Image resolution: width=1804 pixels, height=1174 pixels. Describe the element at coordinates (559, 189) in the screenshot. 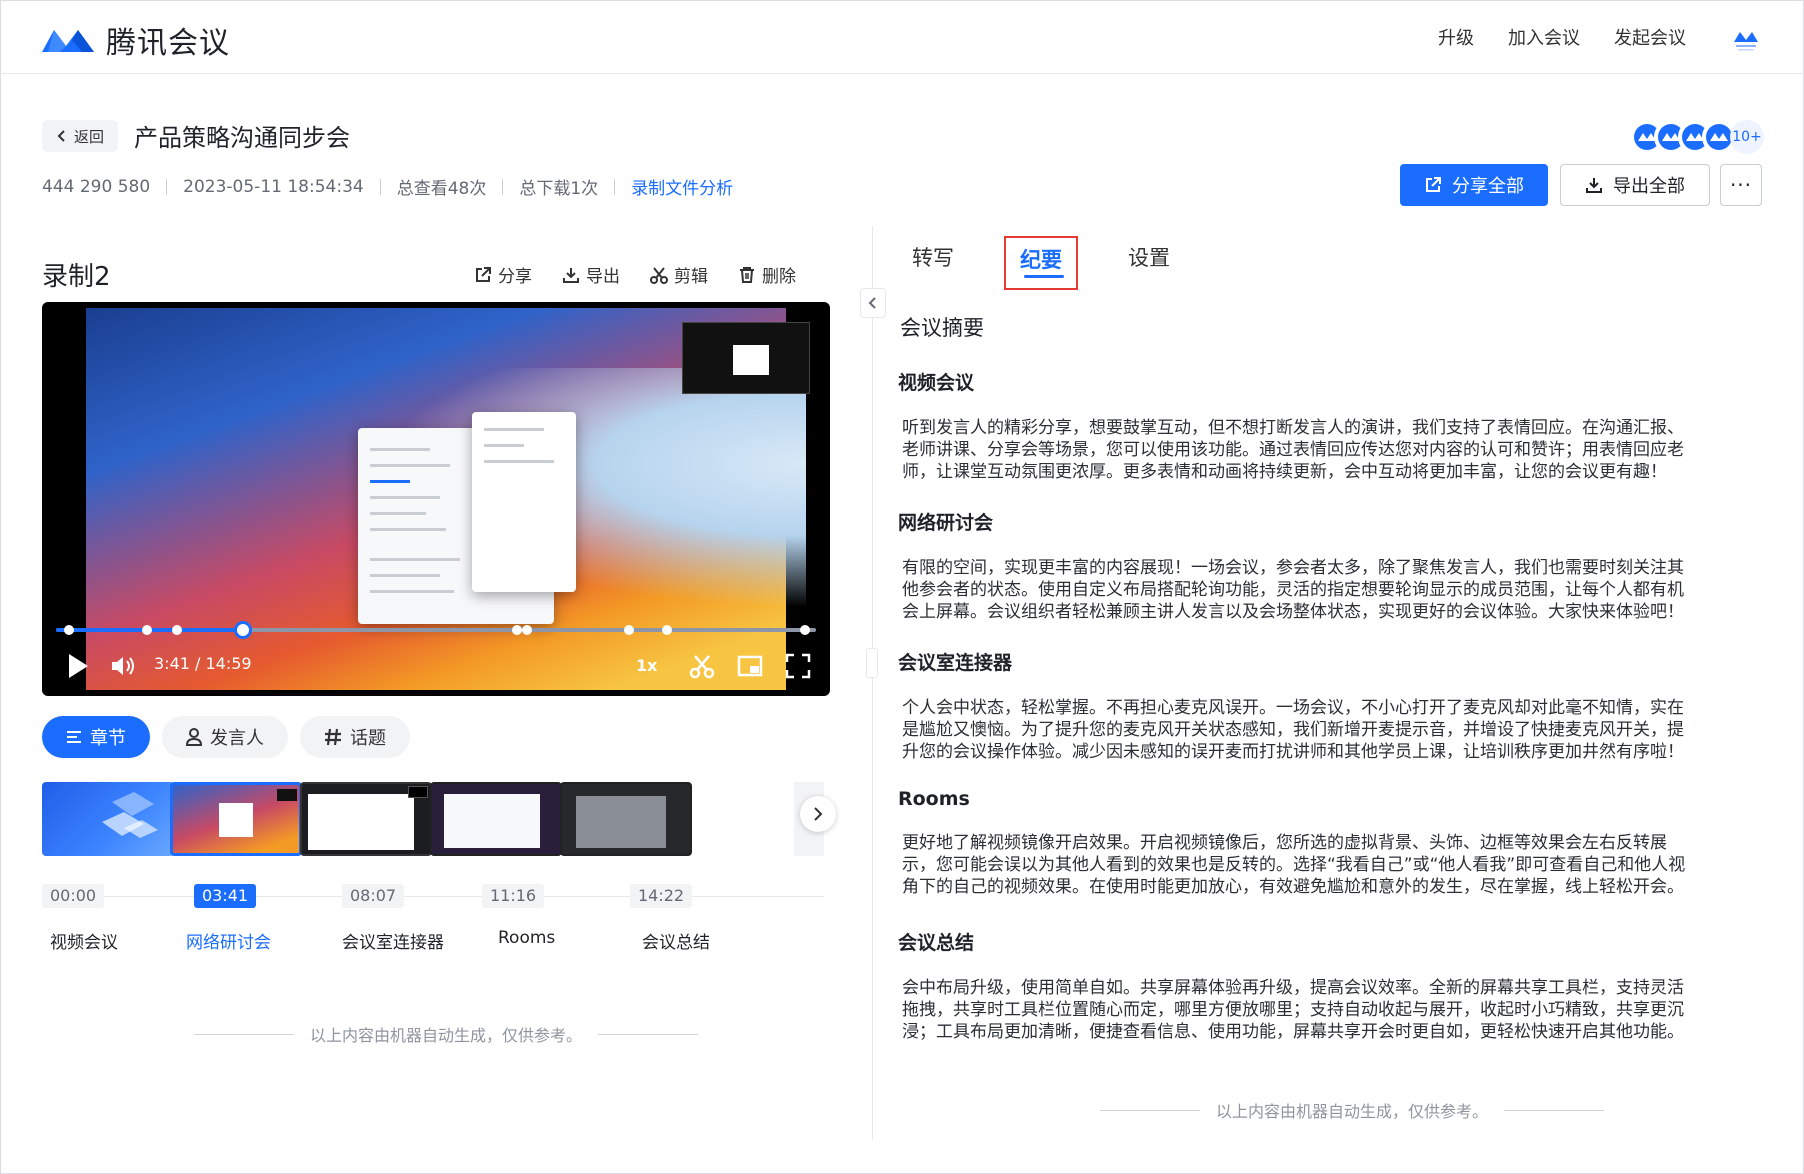

I see `download-count: 总下载1次` at that location.